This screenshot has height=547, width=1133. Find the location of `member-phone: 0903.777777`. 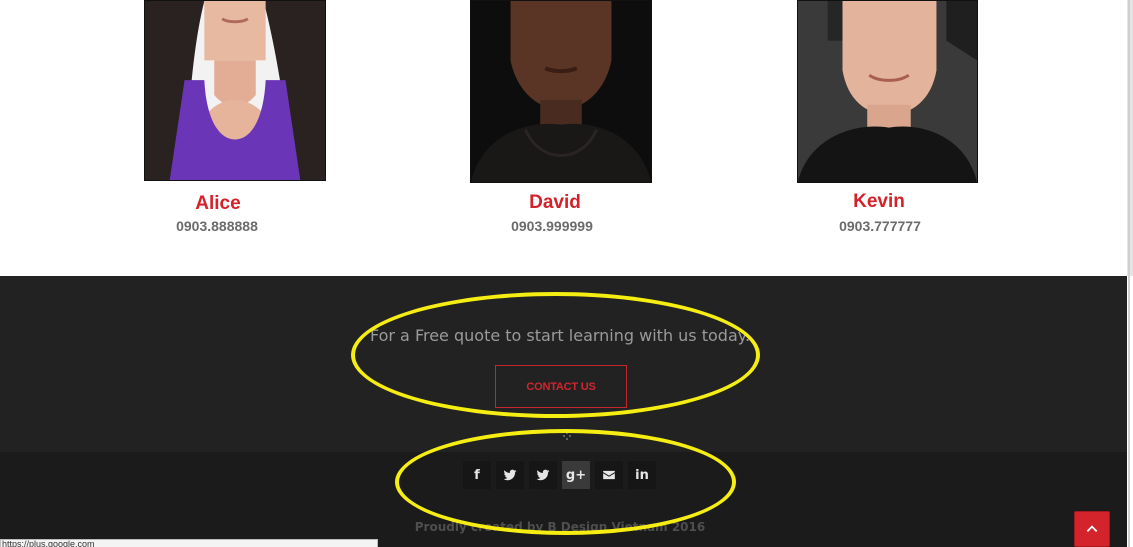

member-phone: 0903.777777 is located at coordinates (880, 226).